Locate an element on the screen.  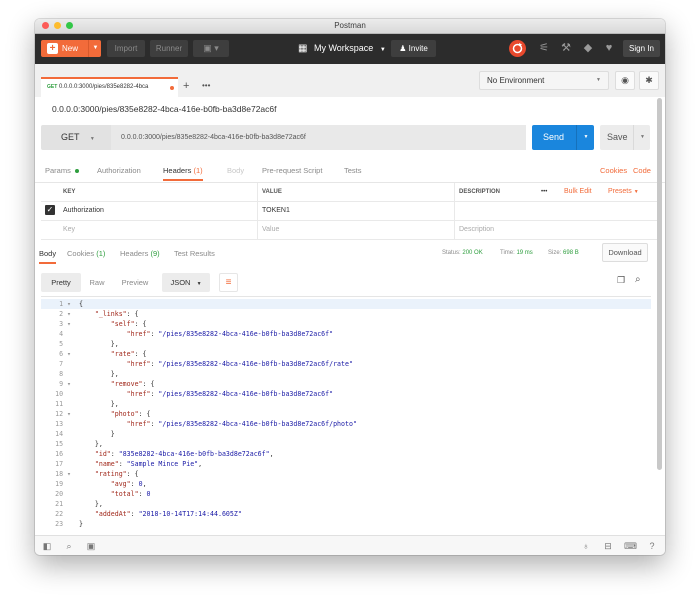
sync-icon is located at coordinates (517, 48).